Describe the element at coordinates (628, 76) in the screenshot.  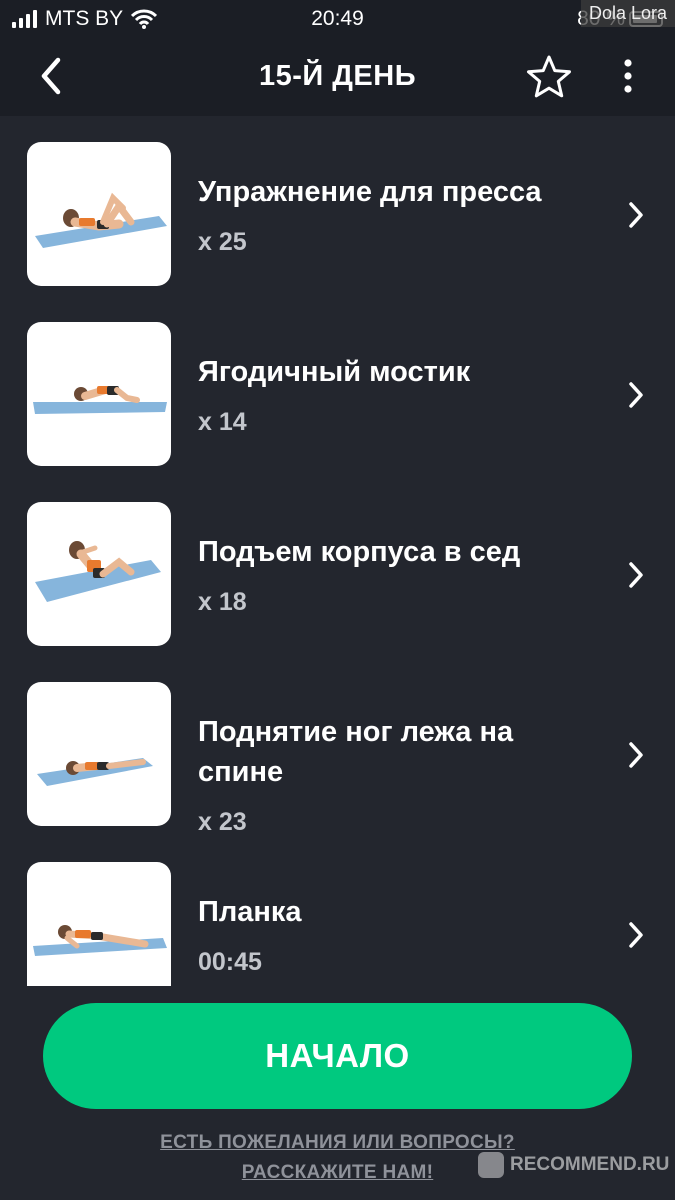
I see `more-options-icon` at that location.